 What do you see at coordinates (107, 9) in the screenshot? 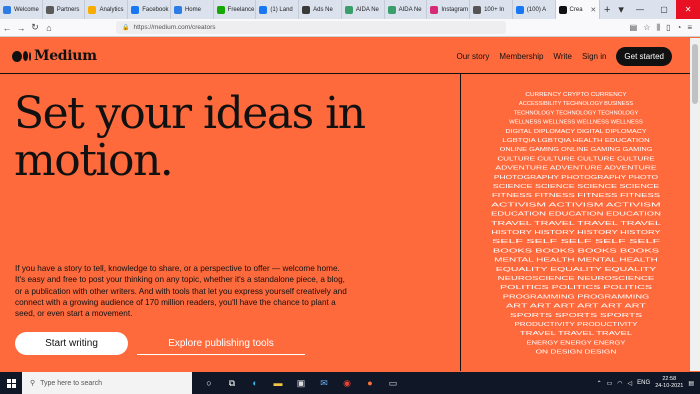
I see `browser-tab: Analytics` at bounding box center [107, 9].